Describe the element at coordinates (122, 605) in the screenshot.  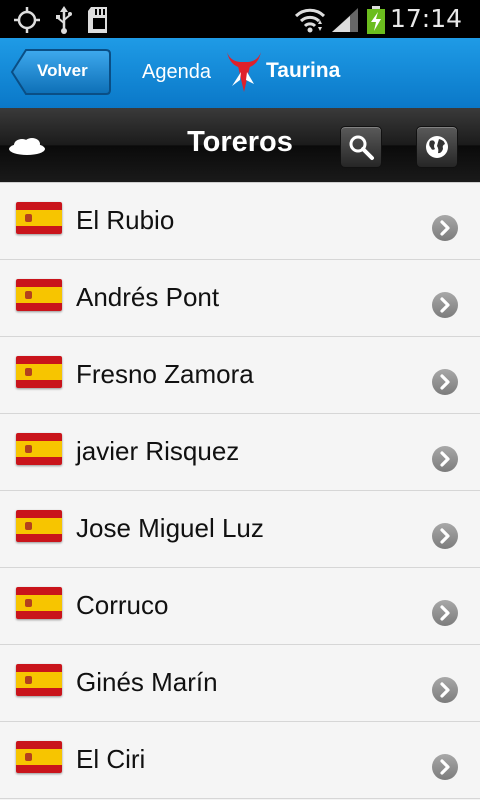
I see `torero-name: Corruco` at that location.